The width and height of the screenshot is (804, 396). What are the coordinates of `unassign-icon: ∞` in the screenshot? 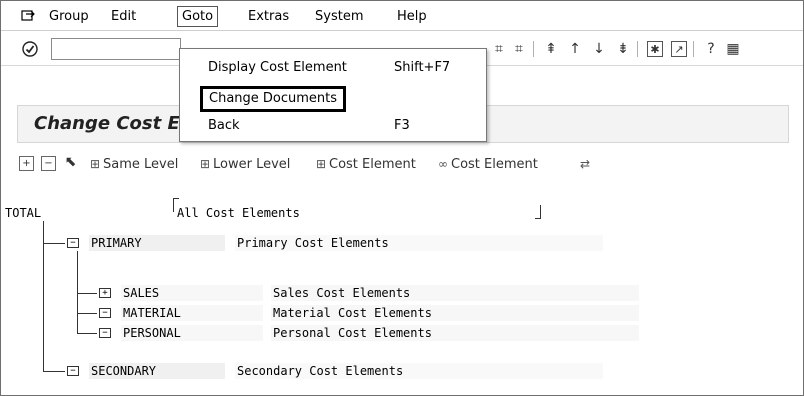 It's located at (443, 164).